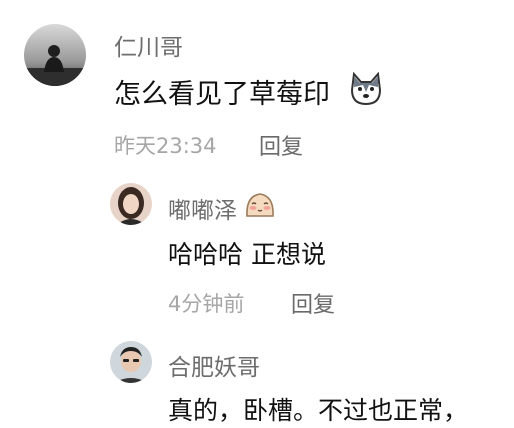  What do you see at coordinates (214, 365) in the screenshot?
I see `comment-username: 合肥妖哥` at bounding box center [214, 365].